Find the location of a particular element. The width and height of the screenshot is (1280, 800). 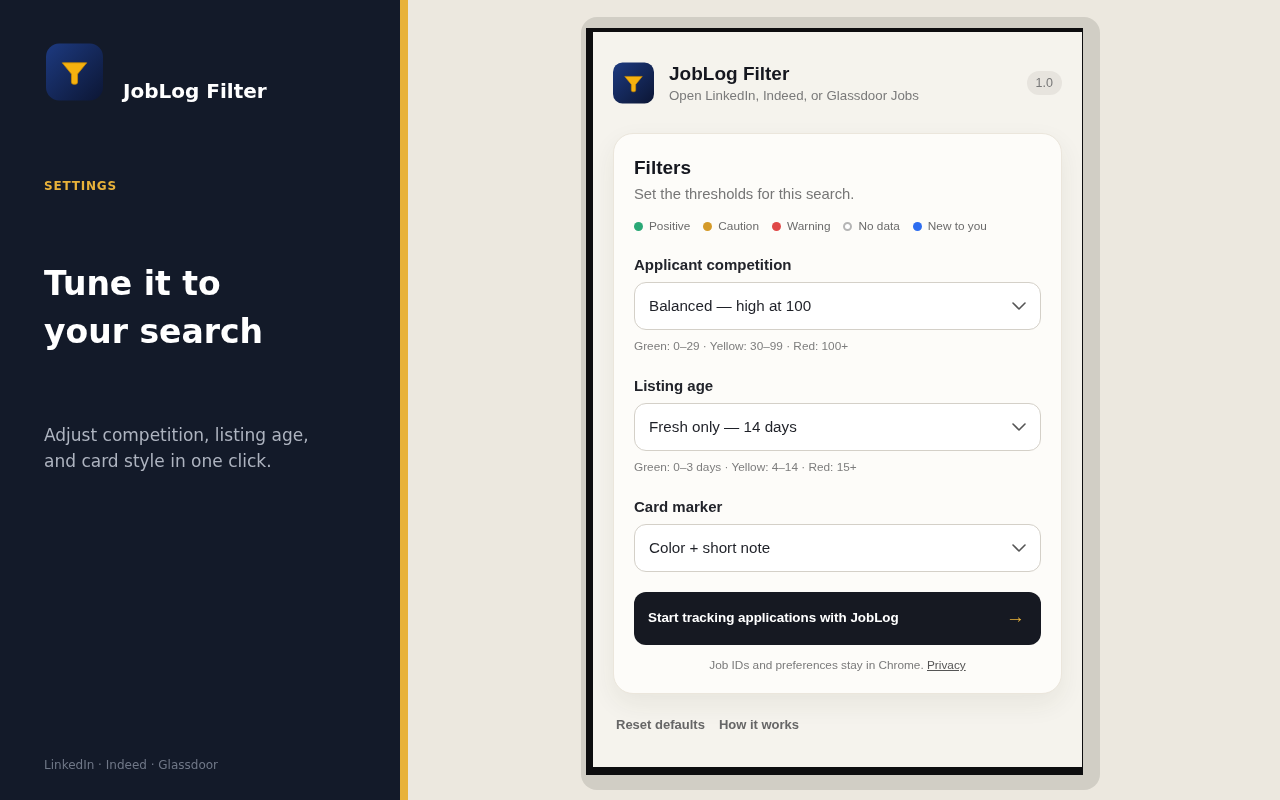

field-label: Card marker is located at coordinates (679, 507).